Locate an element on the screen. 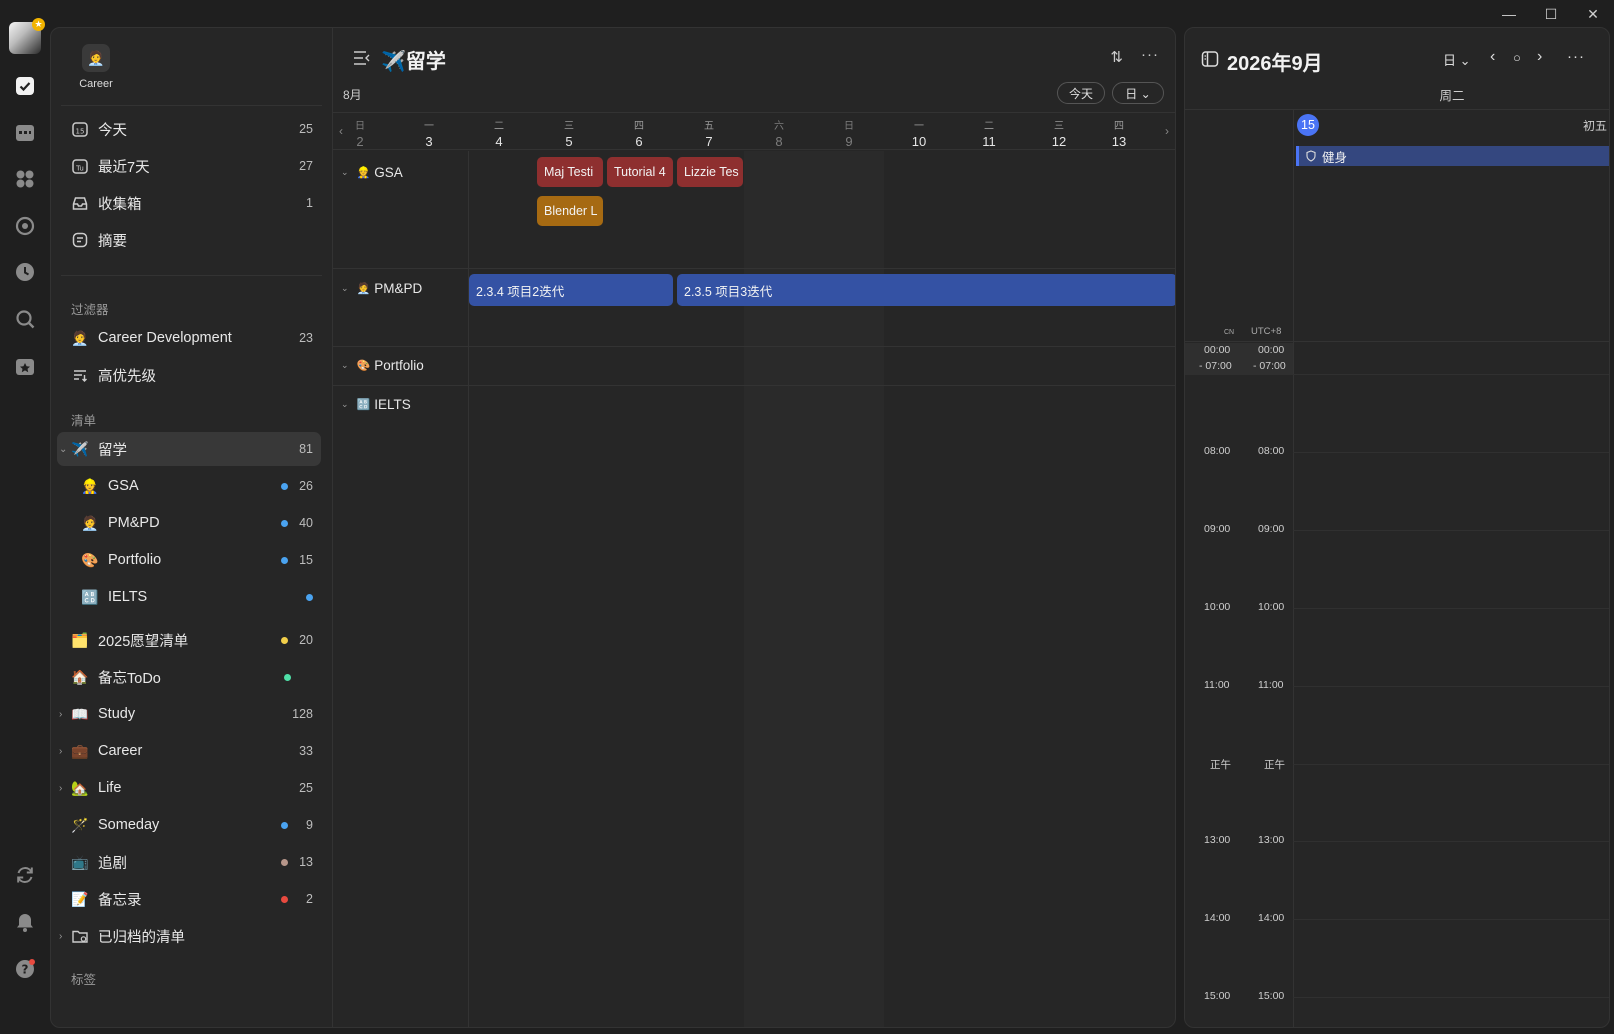 This screenshot has height=1034, width=1614. day-column-header: 三 12 is located at coordinates (1059, 132).